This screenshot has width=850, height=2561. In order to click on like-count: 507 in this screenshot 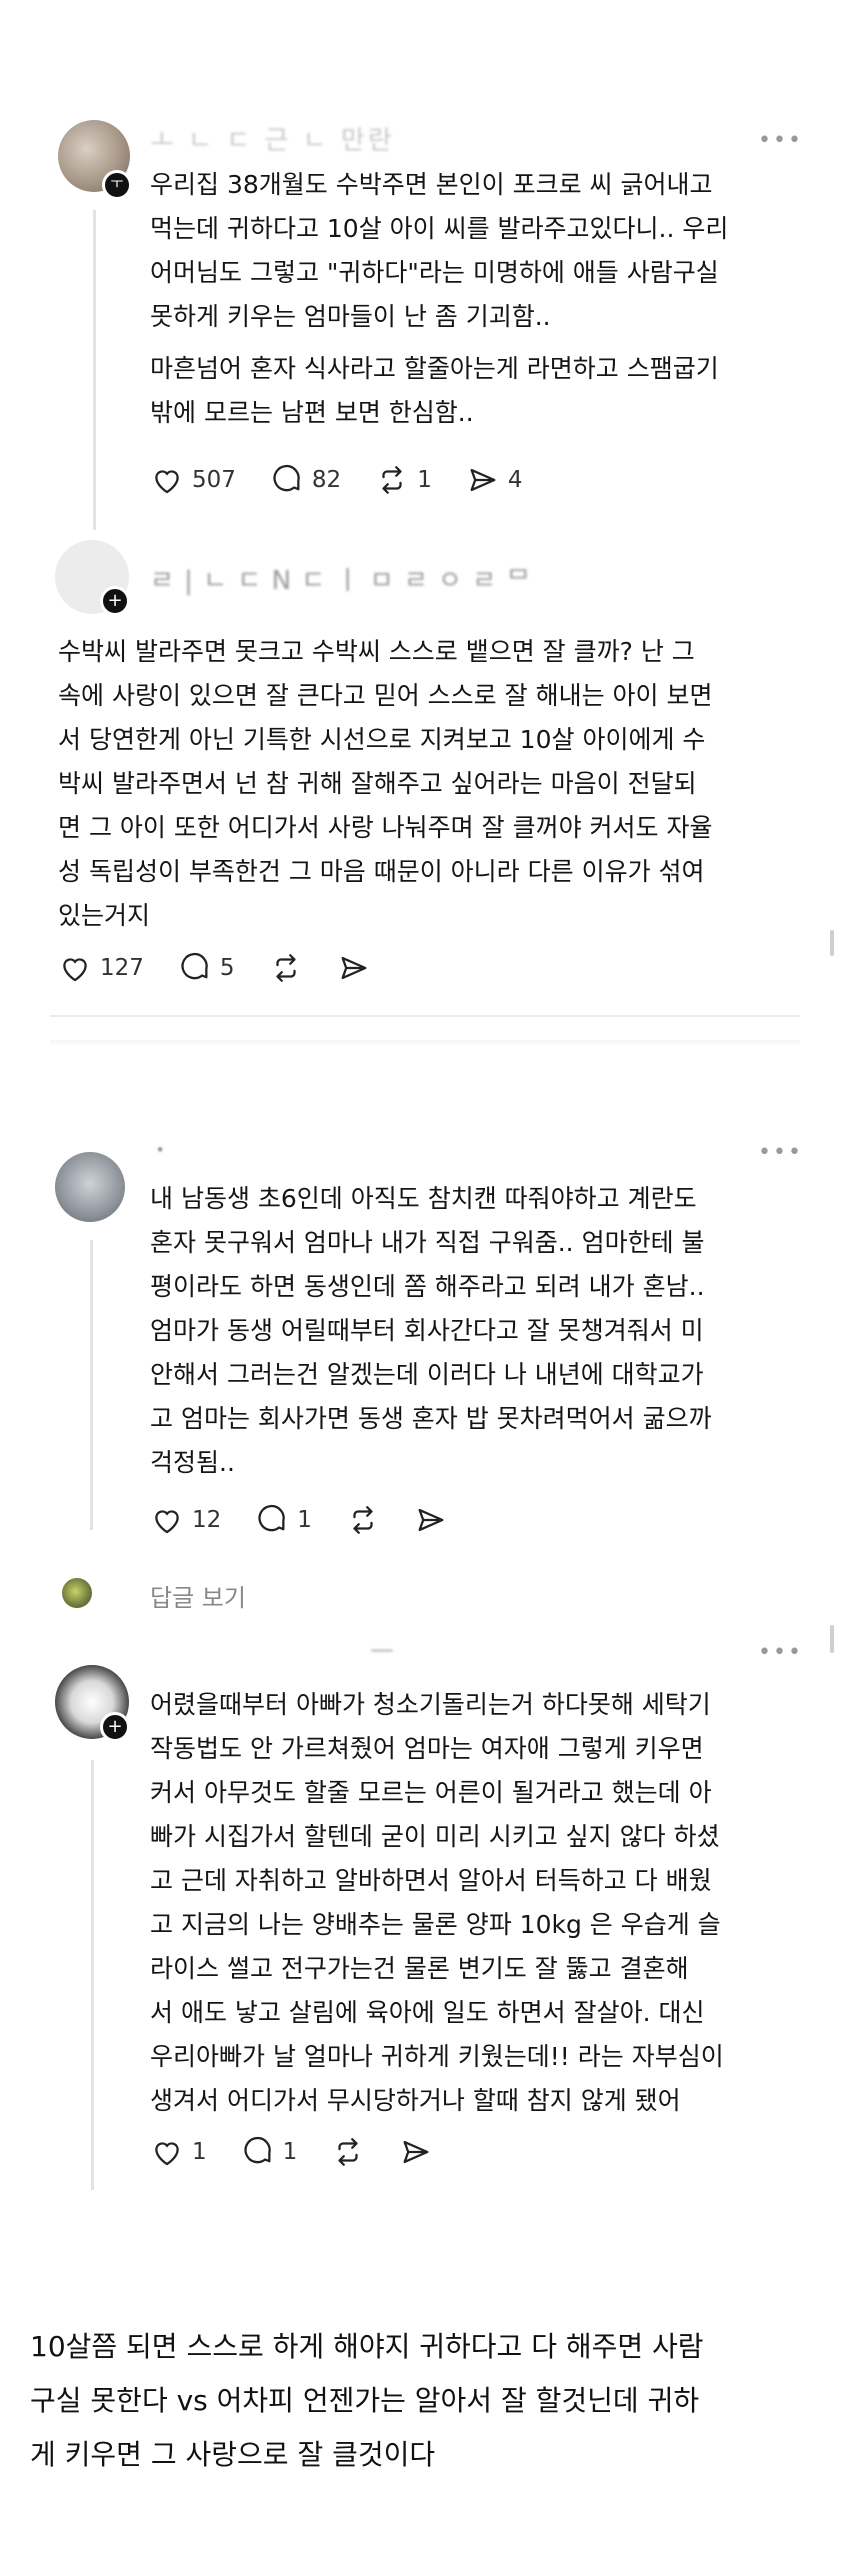, I will do `click(214, 480)`.